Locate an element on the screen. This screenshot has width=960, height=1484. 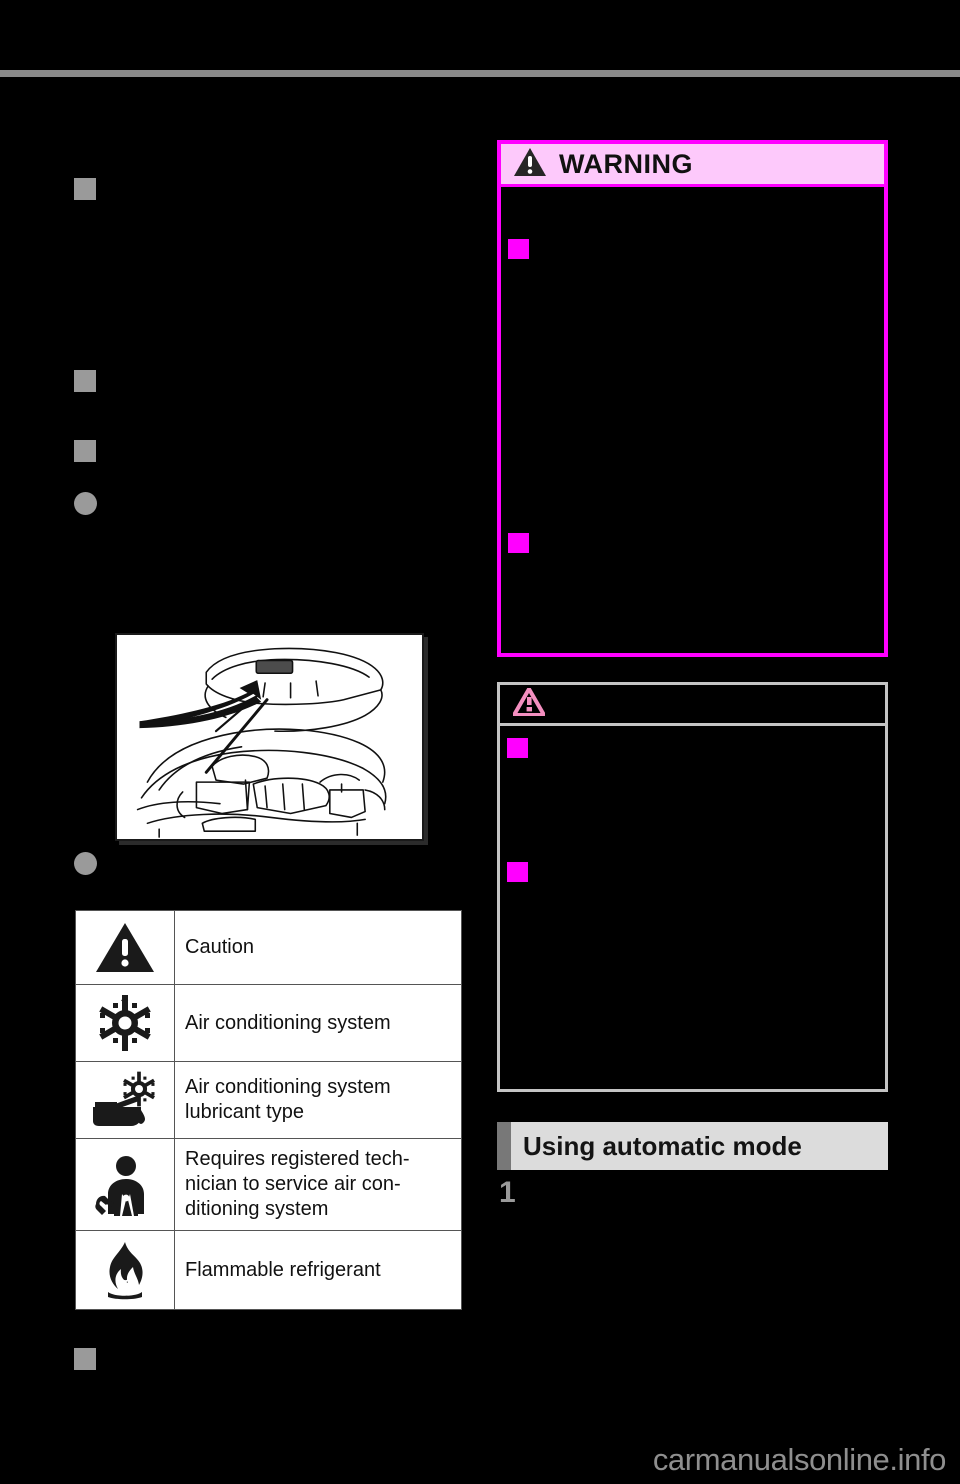
warning-box: WARNING is located at coordinates (692, 398).